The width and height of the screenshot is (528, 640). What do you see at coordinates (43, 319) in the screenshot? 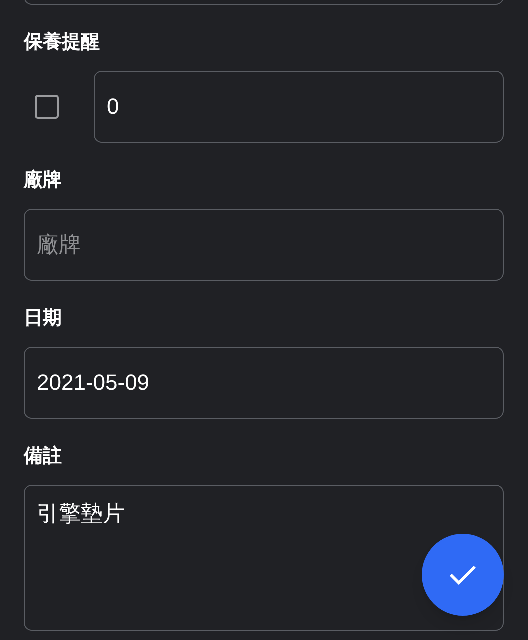
I see `field-label: 日期` at bounding box center [43, 319].